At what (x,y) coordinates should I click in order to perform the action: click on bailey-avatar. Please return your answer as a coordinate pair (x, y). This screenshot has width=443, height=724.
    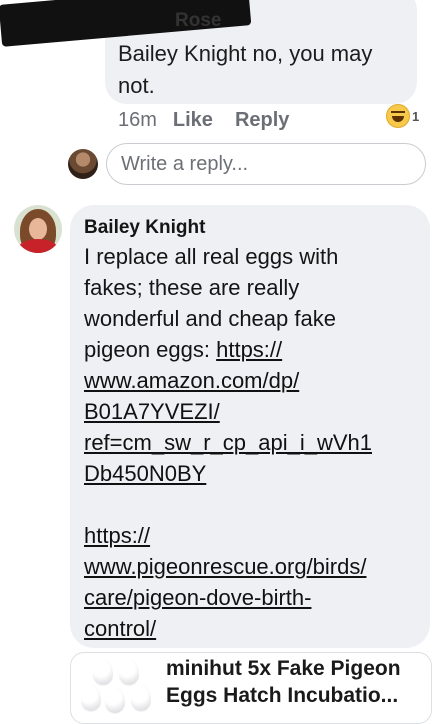
    Looking at the image, I should click on (38, 229).